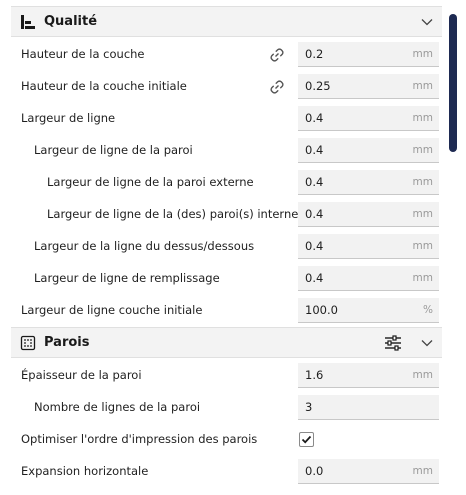 The height and width of the screenshot is (495, 466). What do you see at coordinates (226, 342) in the screenshot?
I see `section-header-walls: Parois` at bounding box center [226, 342].